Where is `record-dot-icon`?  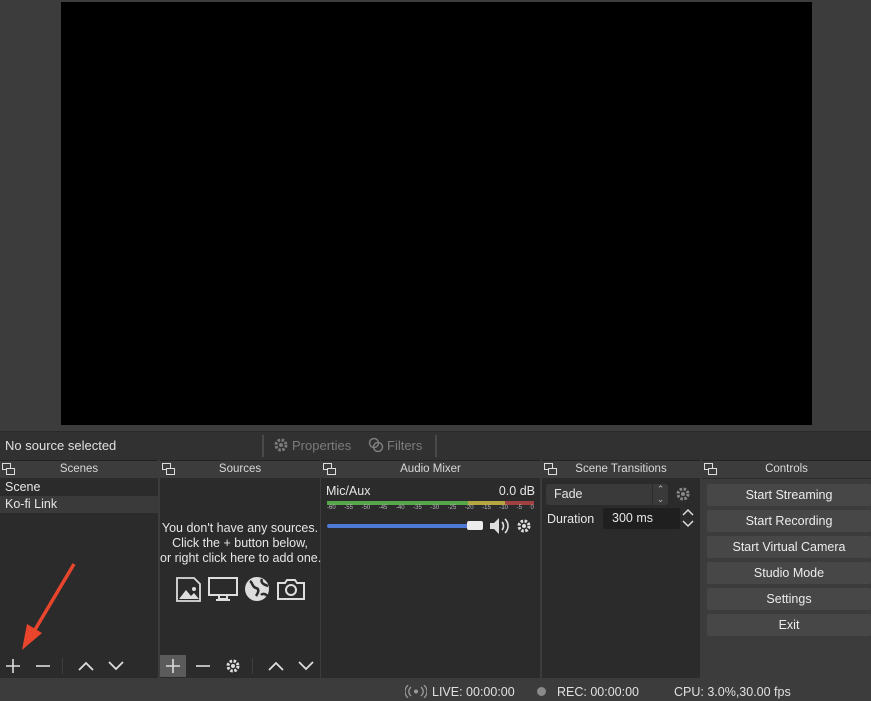
record-dot-icon is located at coordinates (541, 691).